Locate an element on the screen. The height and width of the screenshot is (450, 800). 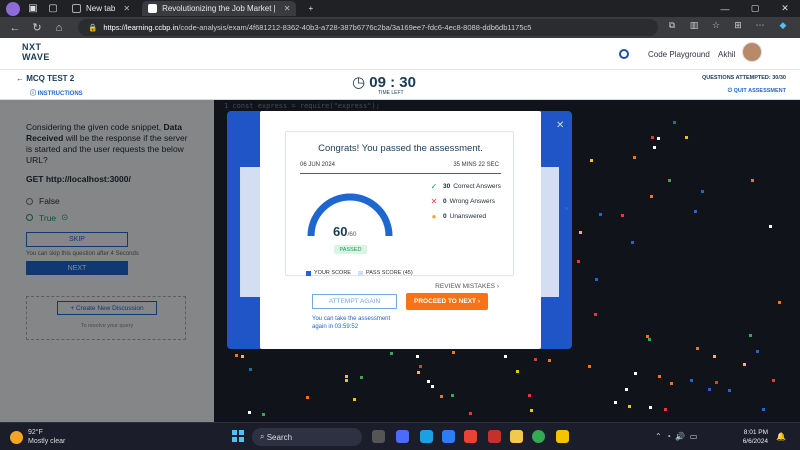
check-icon: ✓ is located at coordinates (434, 186).